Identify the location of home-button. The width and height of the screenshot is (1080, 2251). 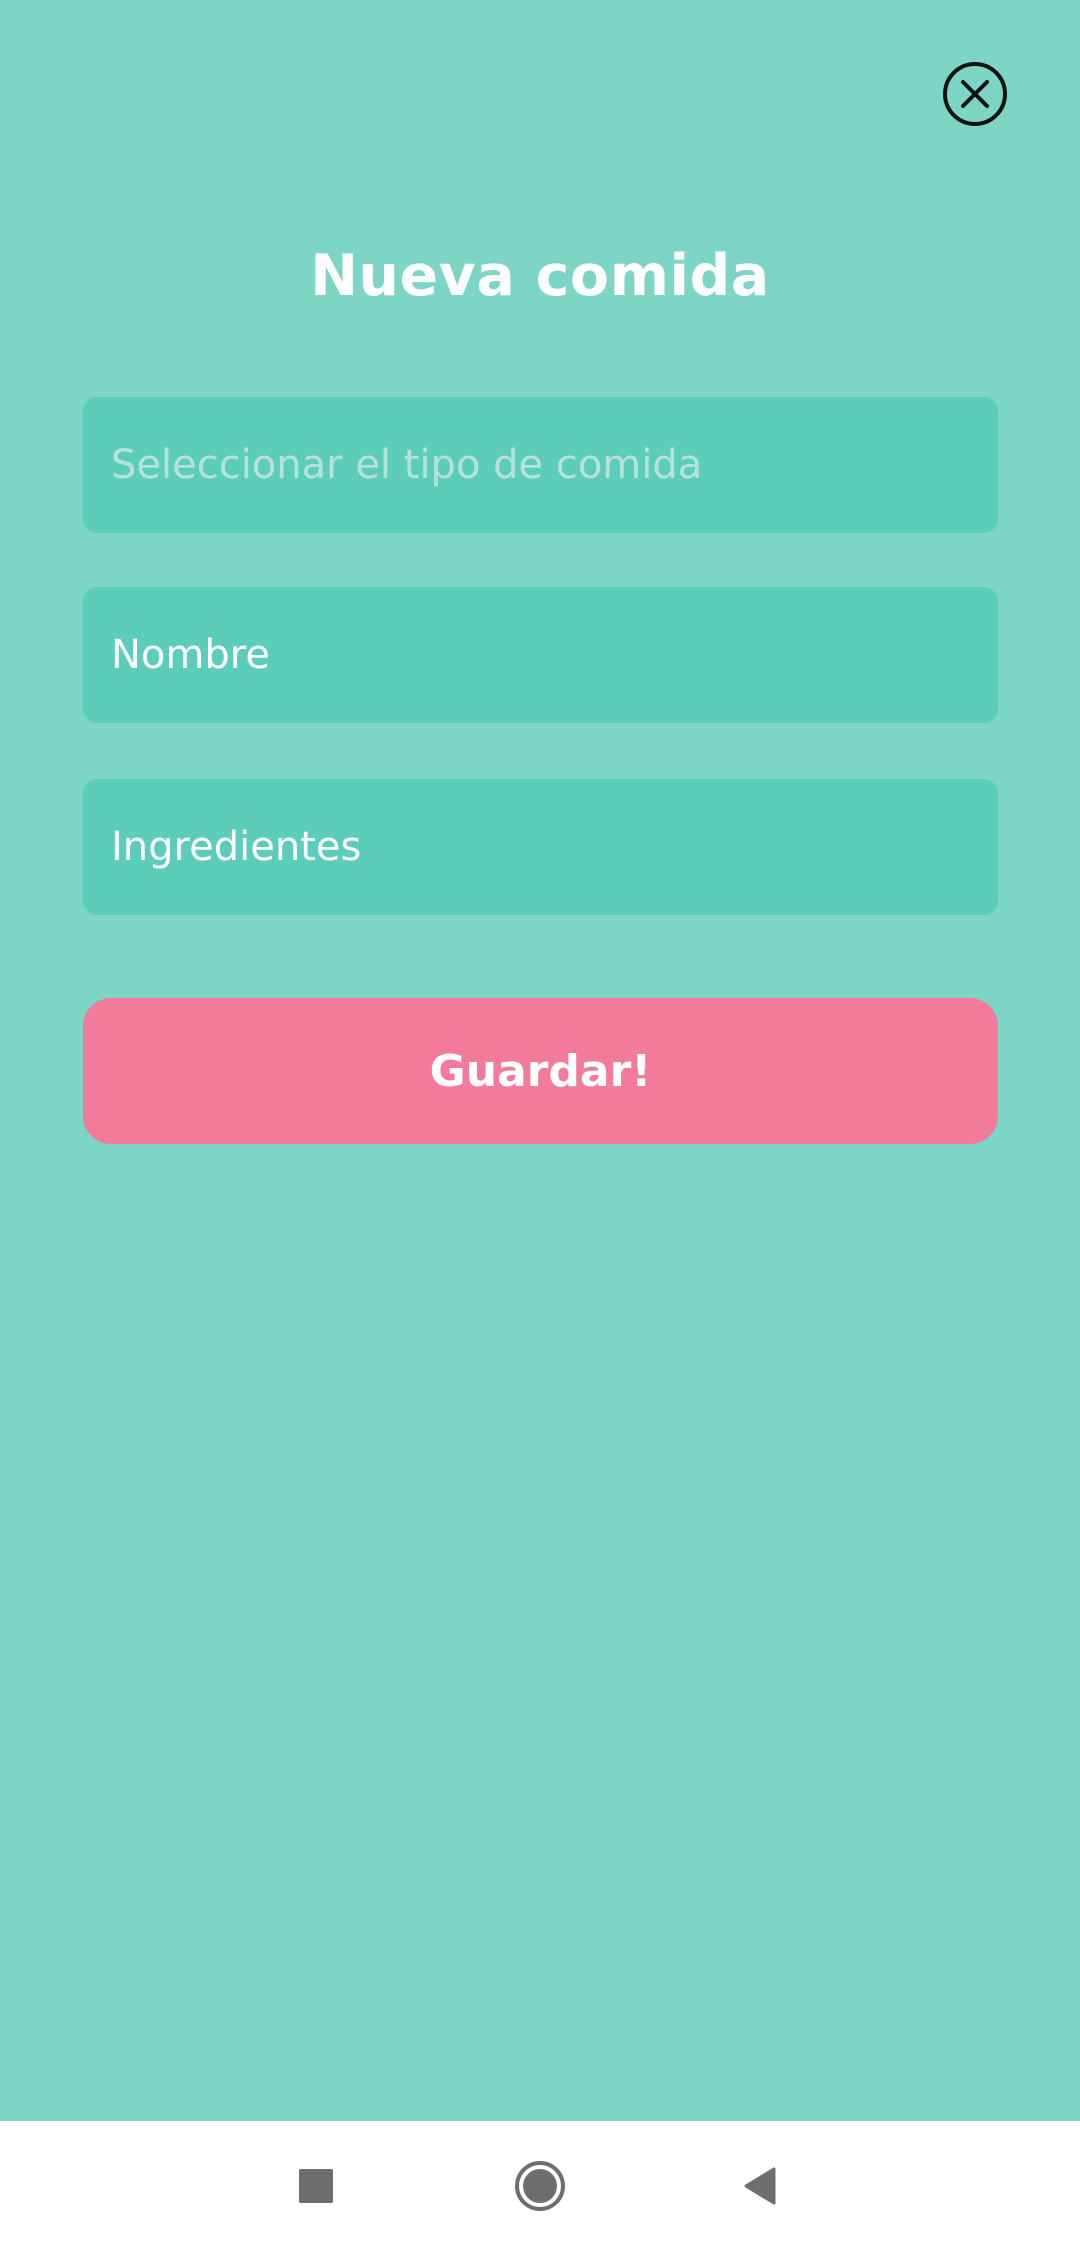
(540, 2186).